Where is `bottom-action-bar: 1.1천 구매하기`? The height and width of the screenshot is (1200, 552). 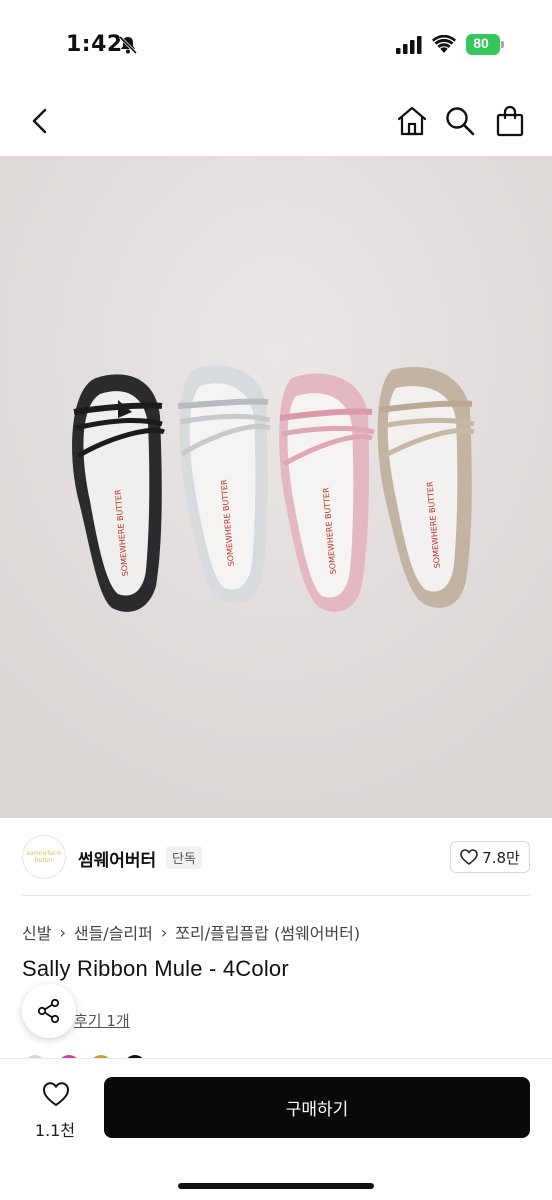
bottom-action-bar: 1.1천 구매하기 is located at coordinates (276, 1129).